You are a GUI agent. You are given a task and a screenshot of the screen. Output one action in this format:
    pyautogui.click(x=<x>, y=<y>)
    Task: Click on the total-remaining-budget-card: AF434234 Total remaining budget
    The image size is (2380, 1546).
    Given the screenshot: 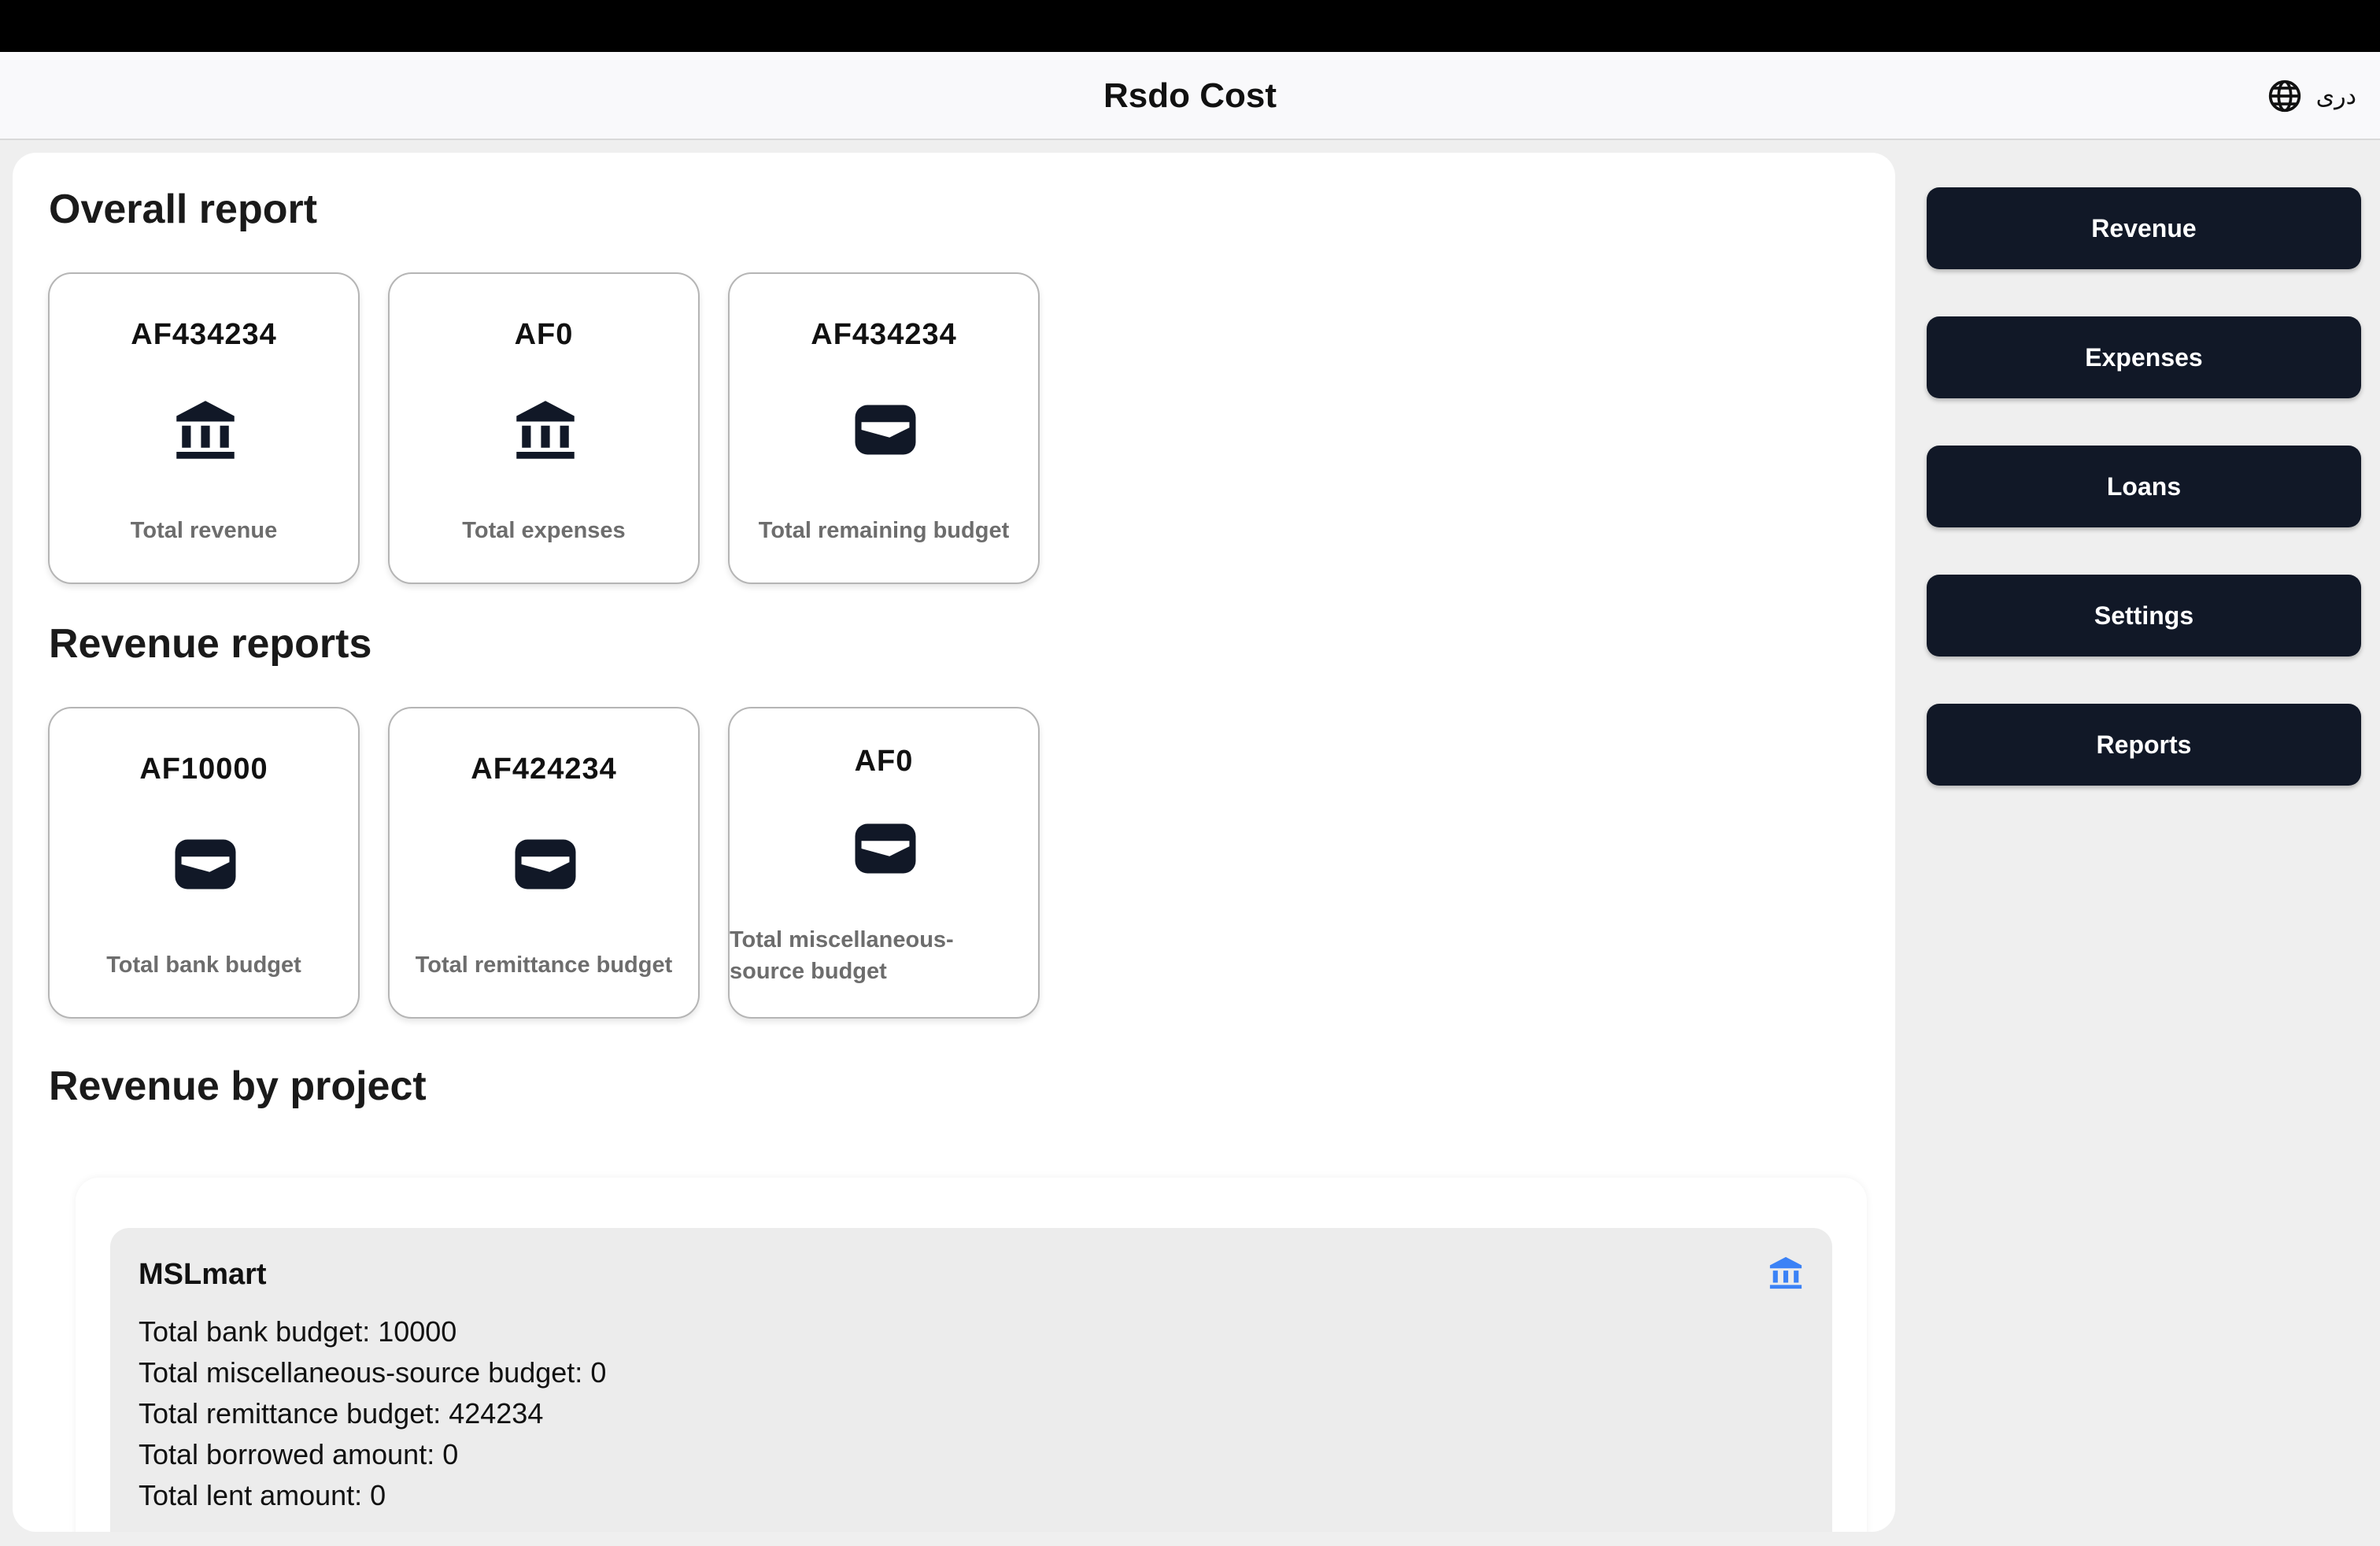 What is the action you would take?
    pyautogui.click(x=884, y=428)
    